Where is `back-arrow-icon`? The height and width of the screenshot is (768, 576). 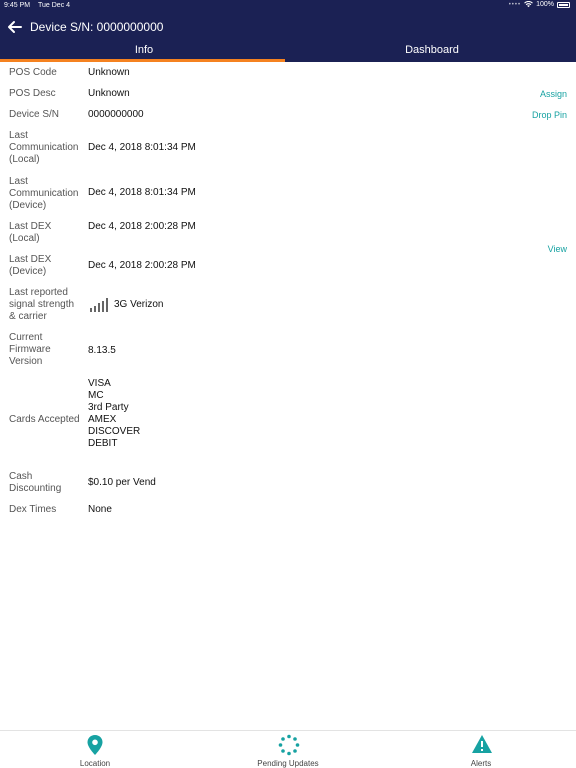
back-arrow-icon is located at coordinates (15, 27).